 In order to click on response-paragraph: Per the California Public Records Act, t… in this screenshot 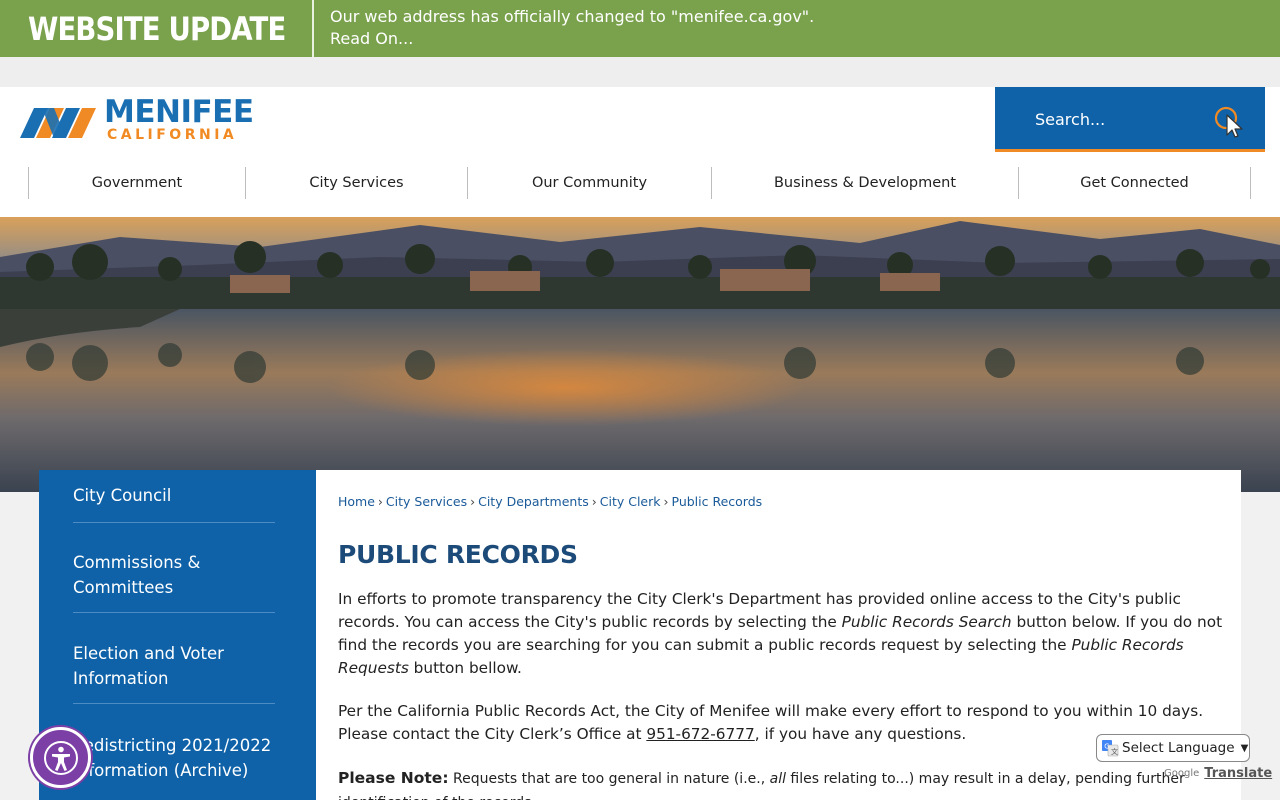, I will do `click(780, 723)`.